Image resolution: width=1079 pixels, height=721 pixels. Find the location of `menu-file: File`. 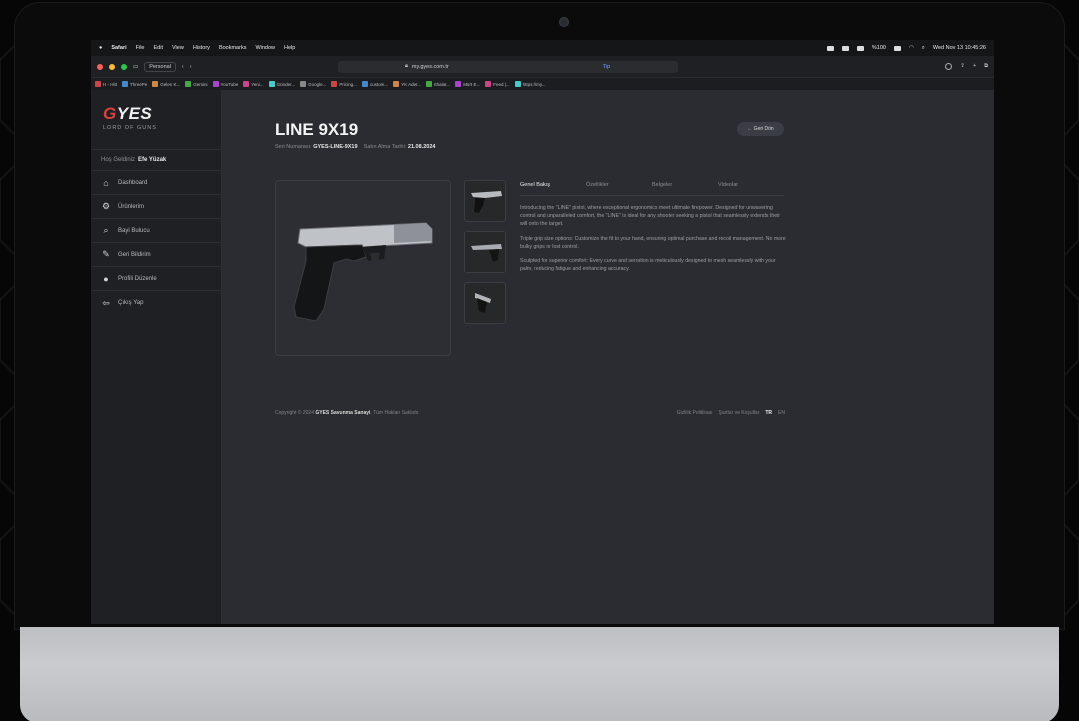

menu-file: File is located at coordinates (140, 48).